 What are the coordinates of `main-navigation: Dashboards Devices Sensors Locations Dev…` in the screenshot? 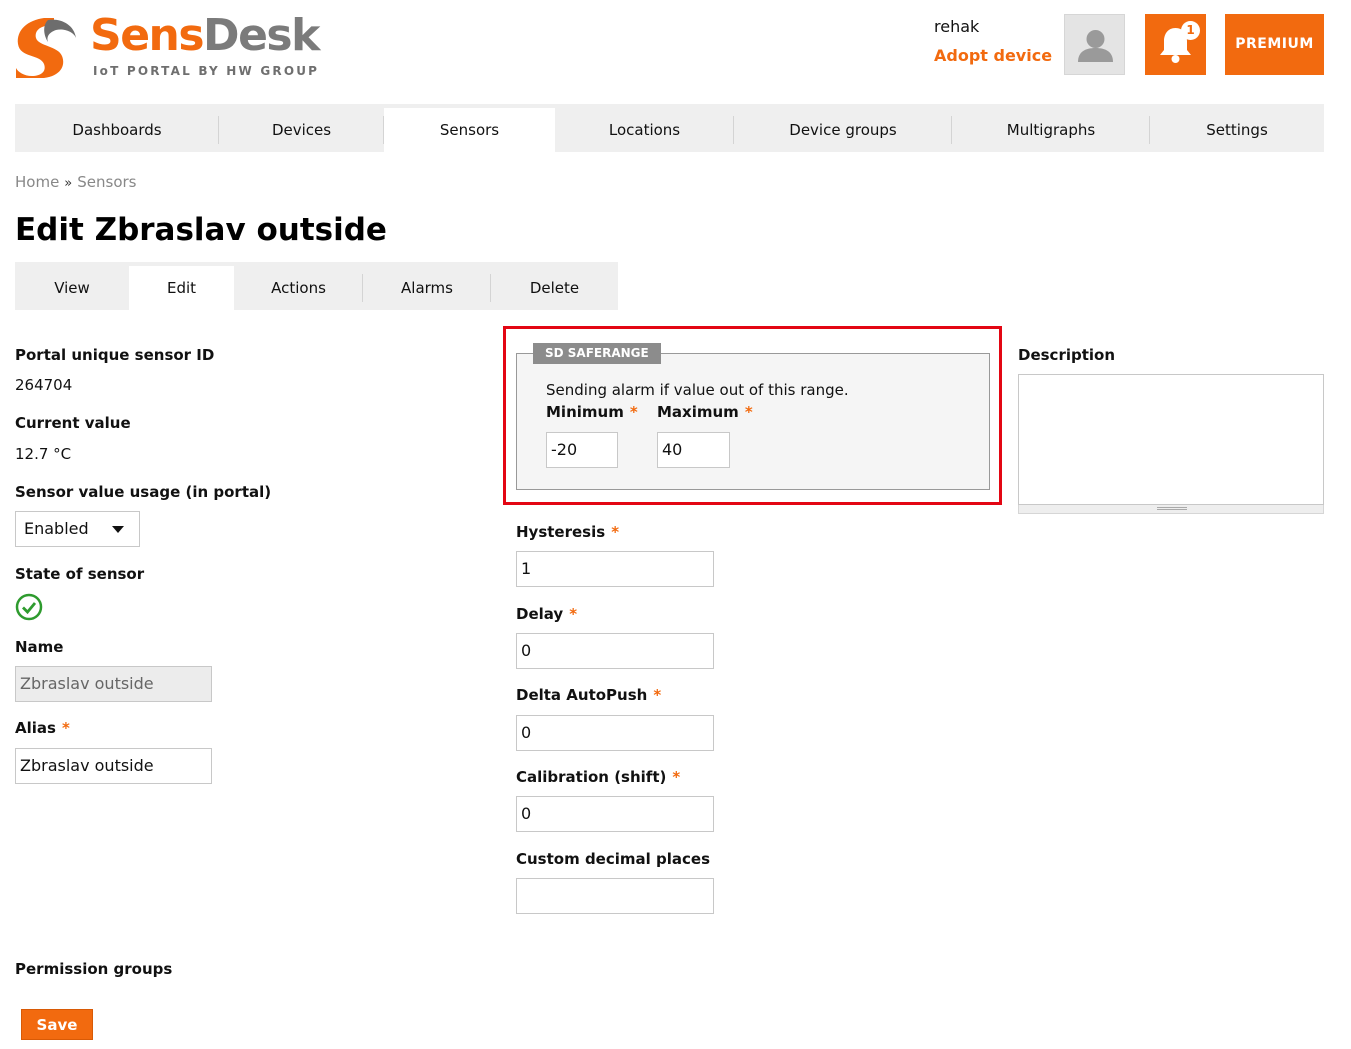 It's located at (669, 128).